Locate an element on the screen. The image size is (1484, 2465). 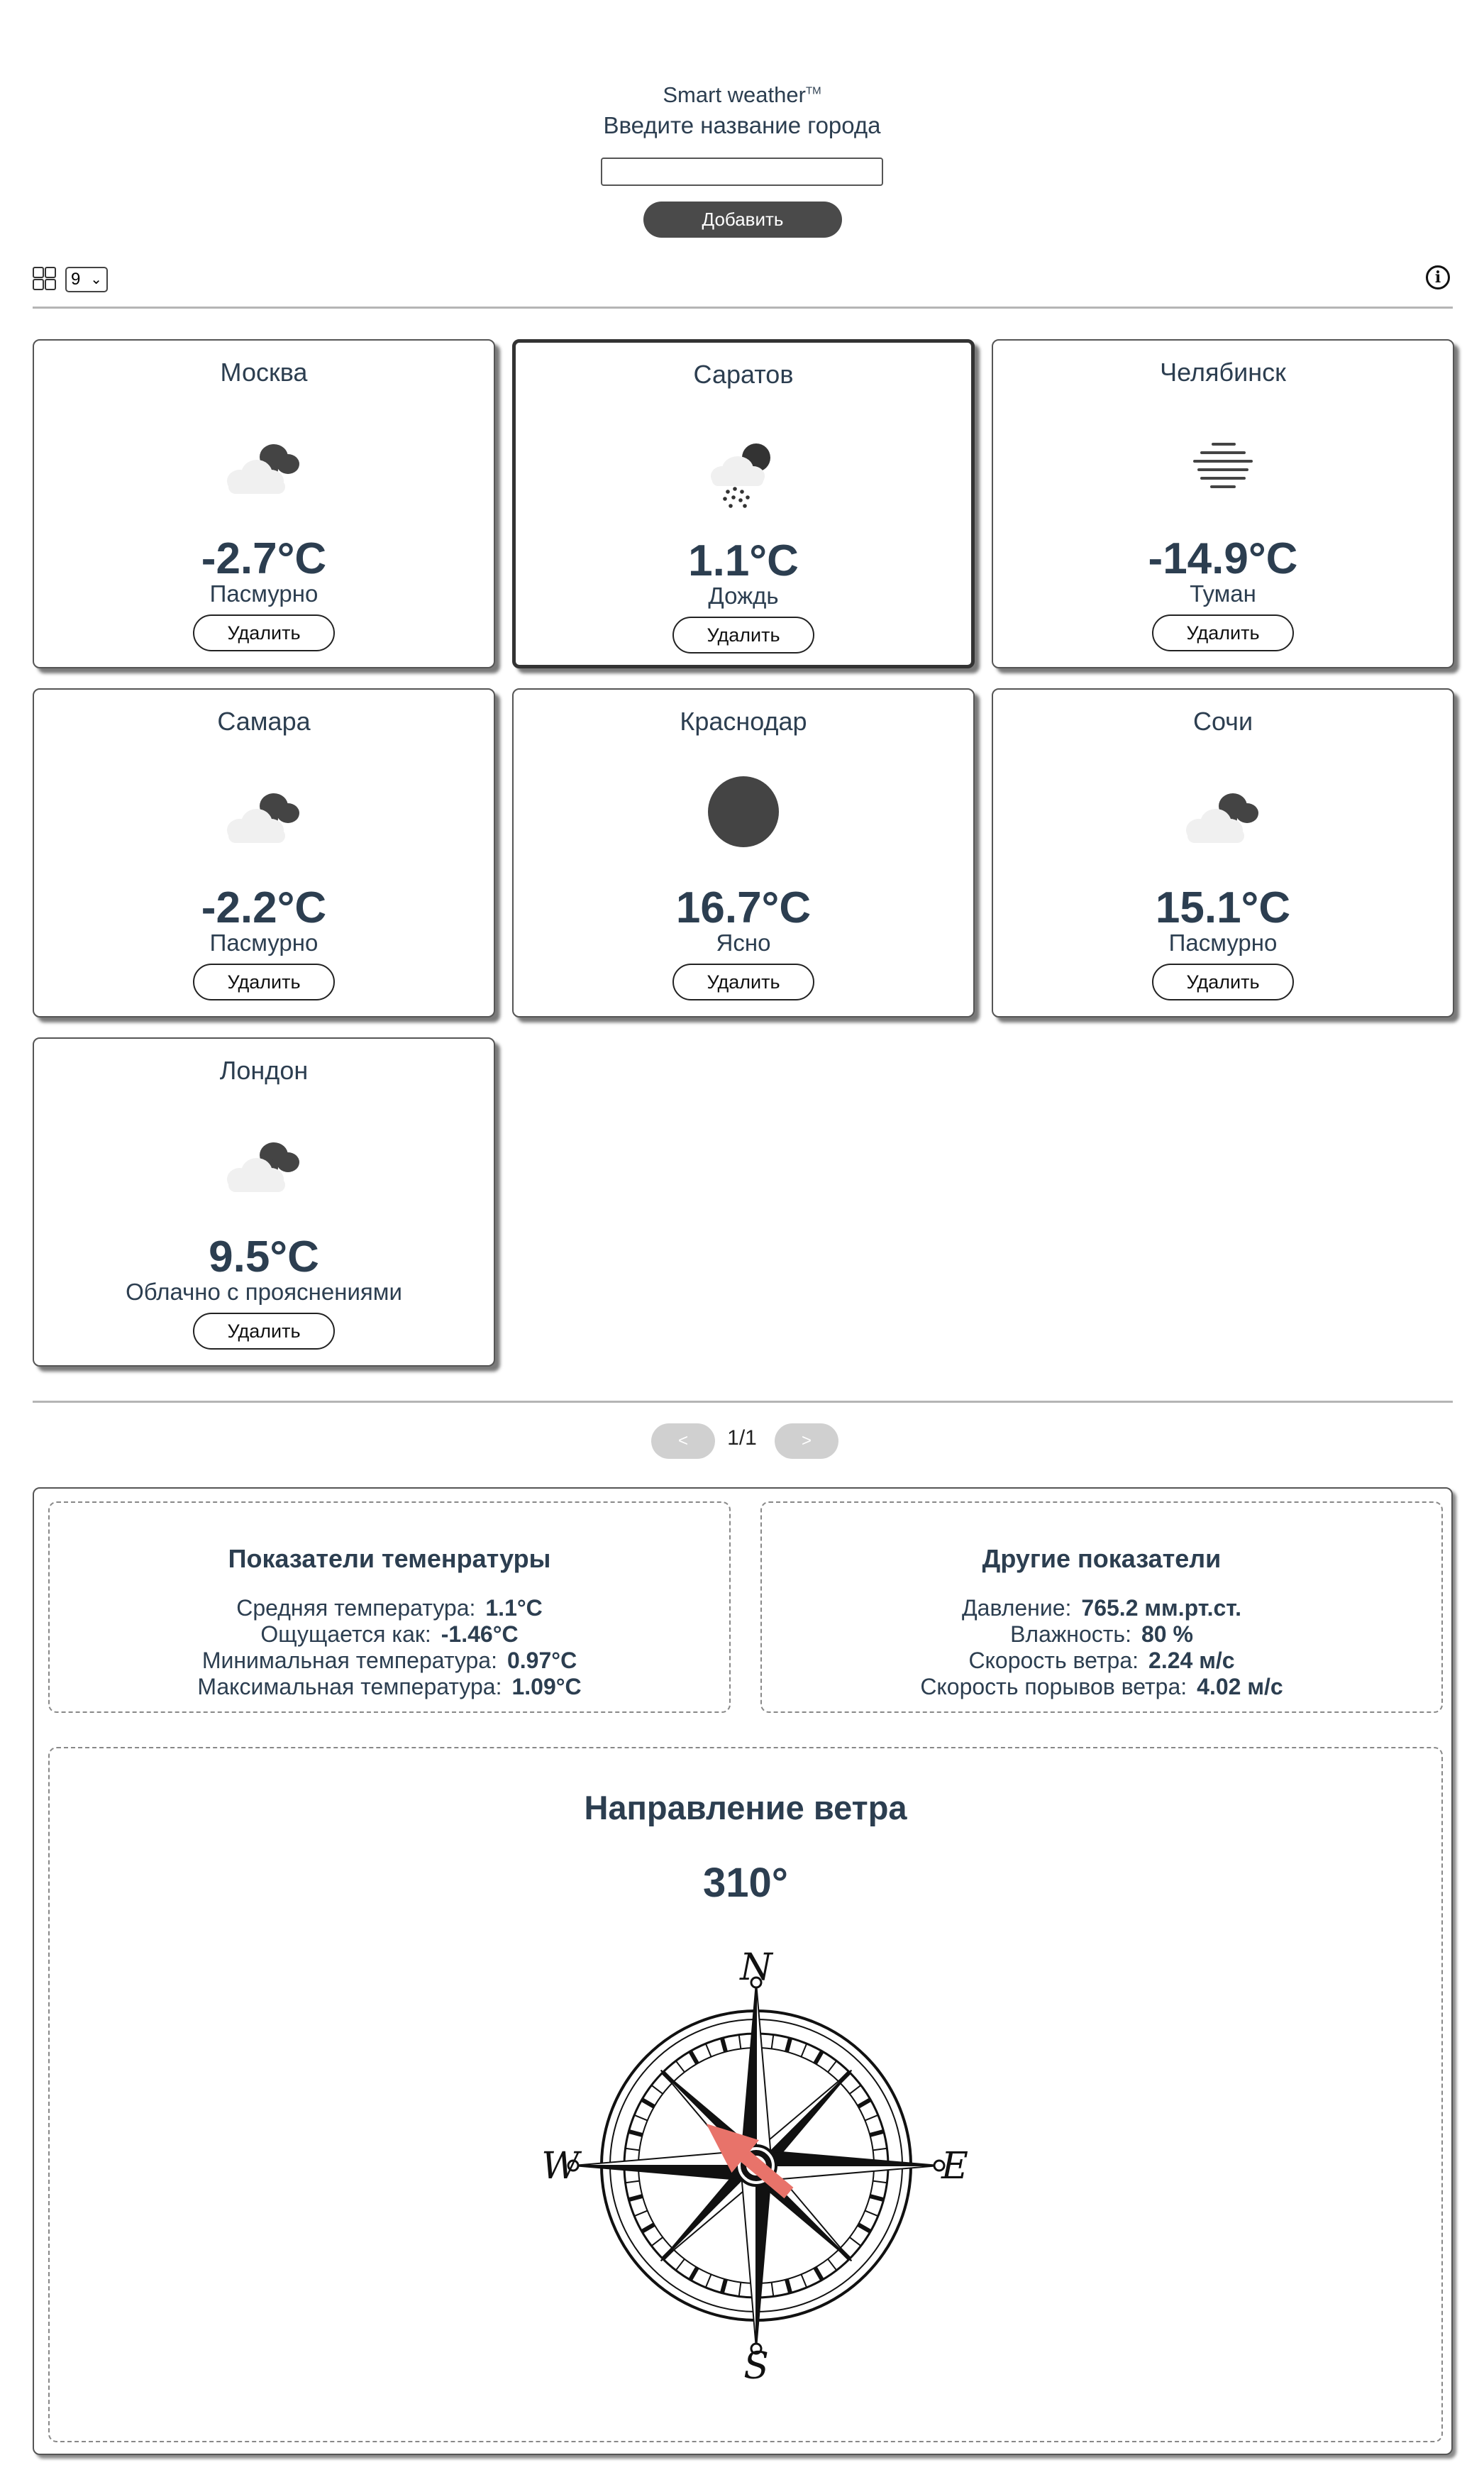
stat-value: 0.97°C is located at coordinates (541, 1660).